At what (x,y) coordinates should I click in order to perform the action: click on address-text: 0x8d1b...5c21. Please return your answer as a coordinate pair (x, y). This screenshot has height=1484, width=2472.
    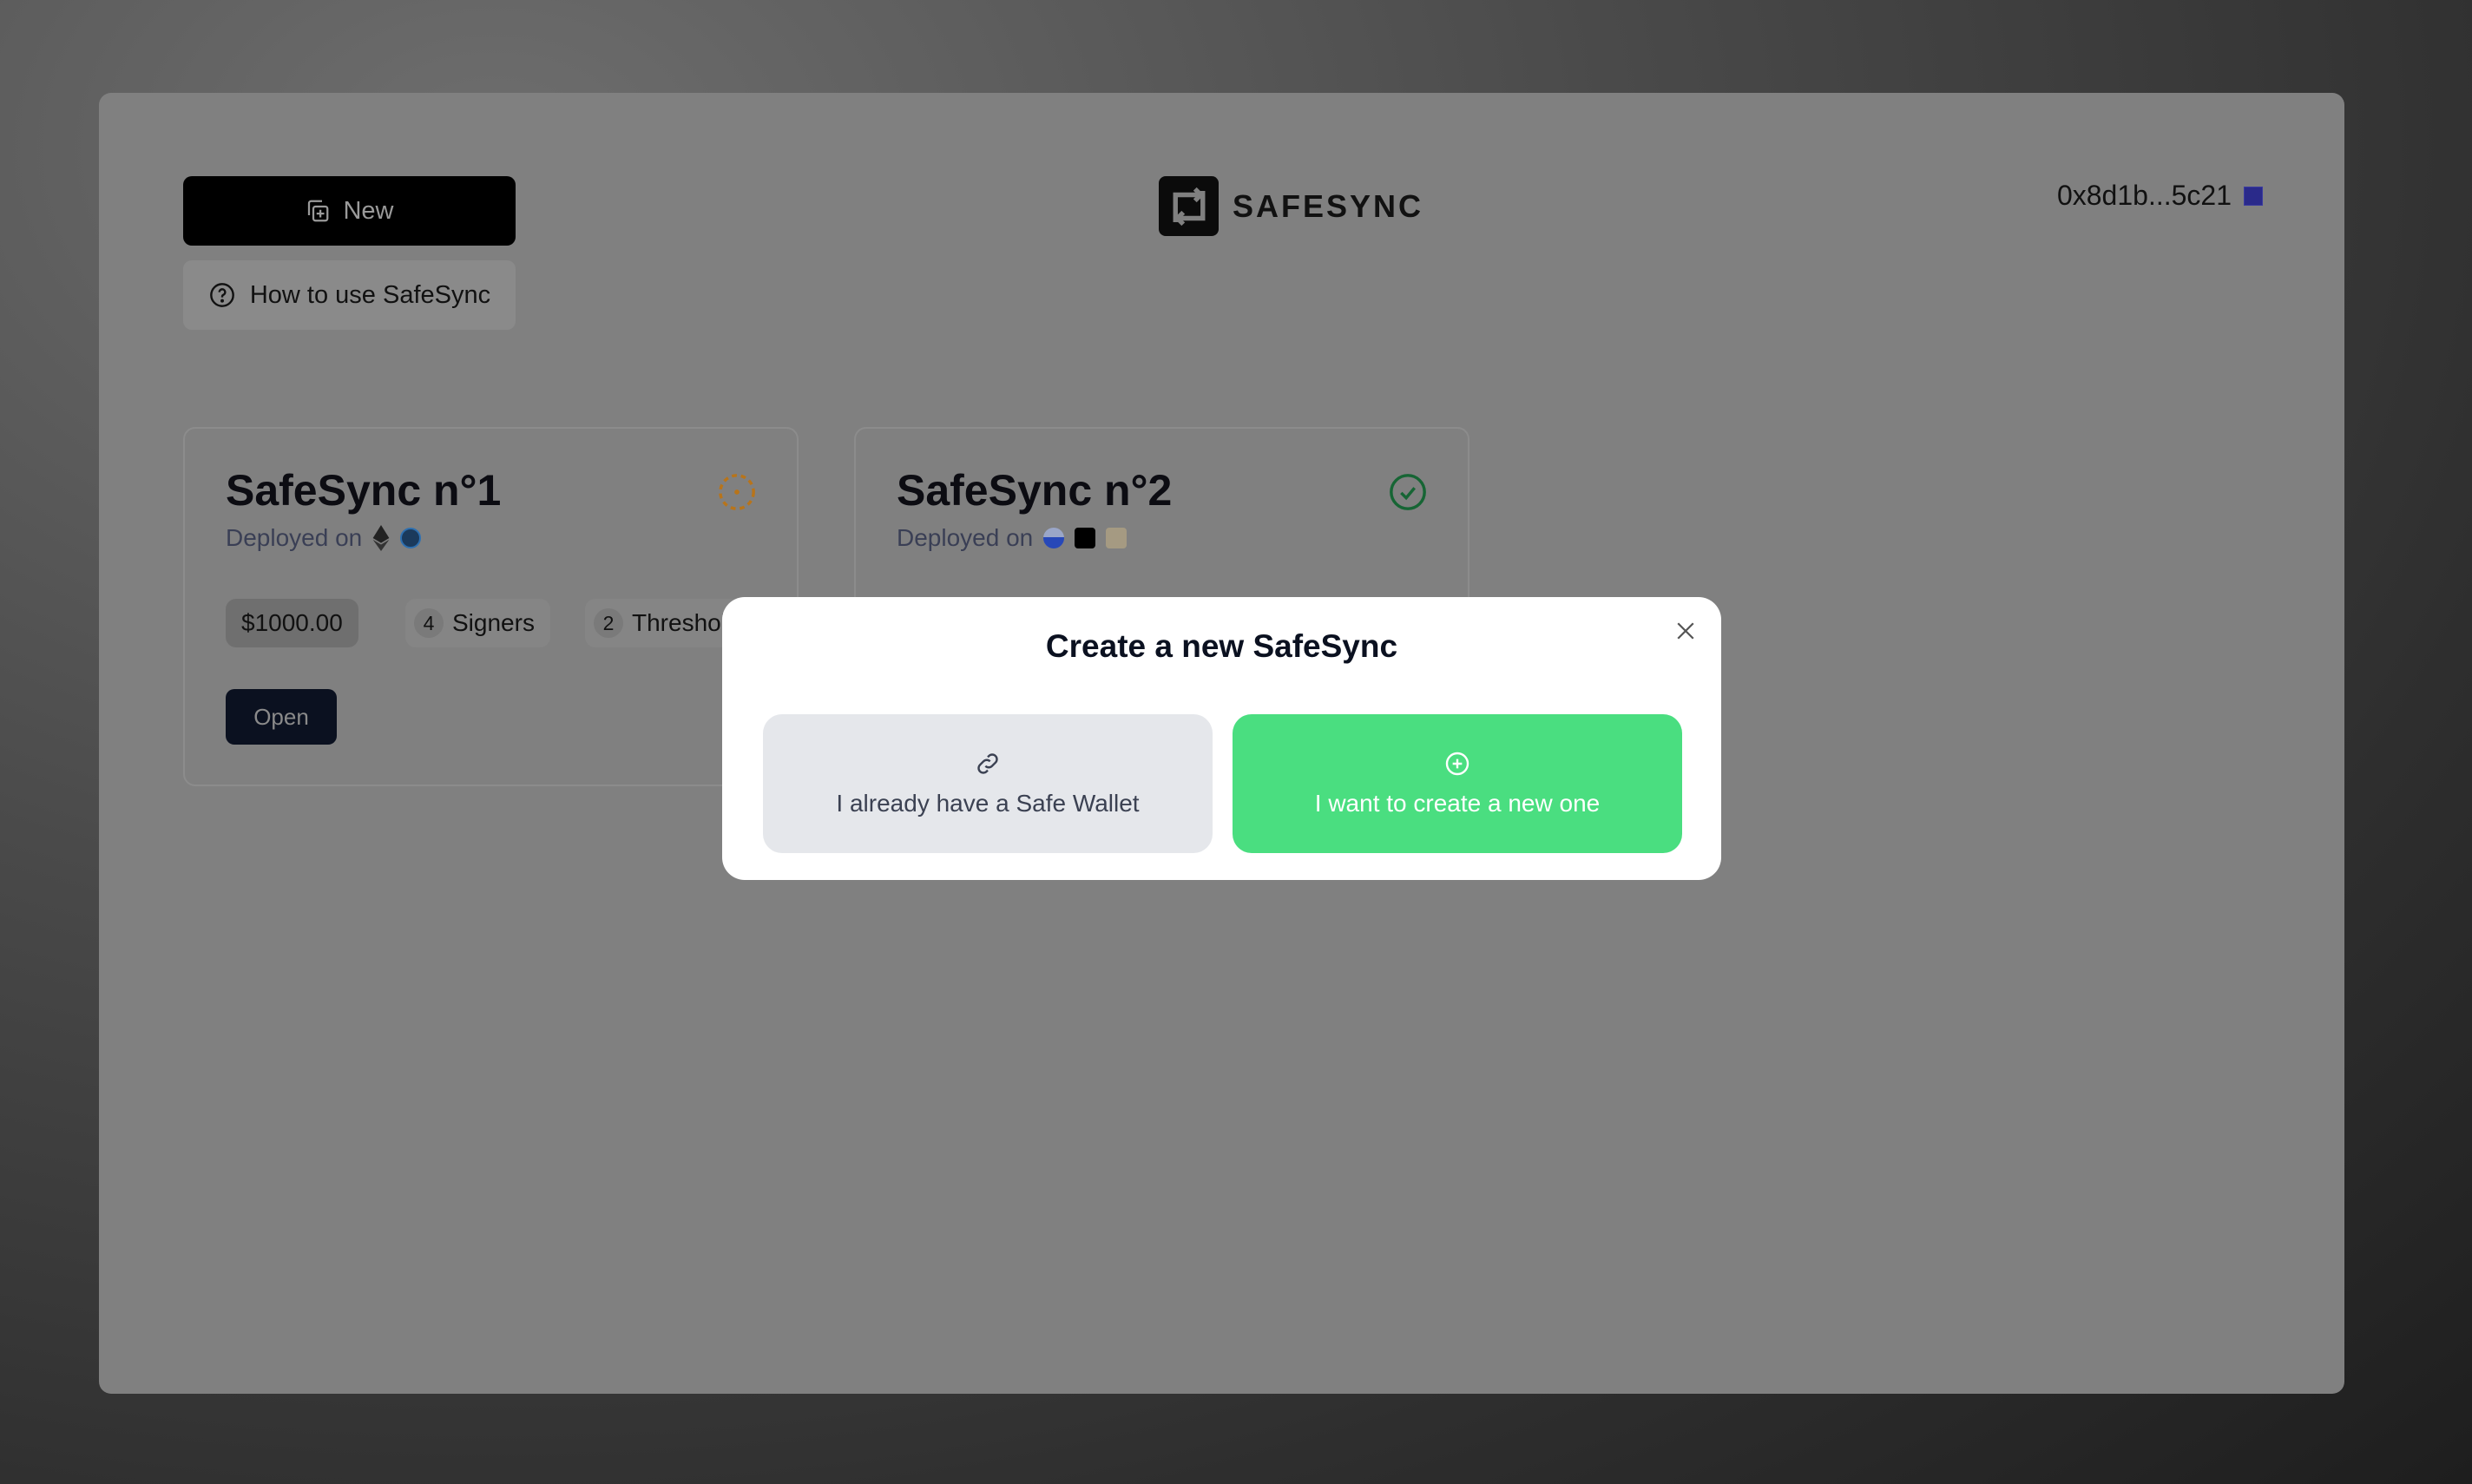
    Looking at the image, I should click on (2144, 196).